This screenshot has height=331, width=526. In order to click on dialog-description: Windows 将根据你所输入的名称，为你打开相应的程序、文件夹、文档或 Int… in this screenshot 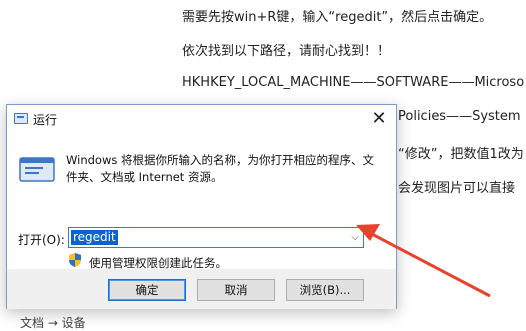, I will do `click(220, 168)`.